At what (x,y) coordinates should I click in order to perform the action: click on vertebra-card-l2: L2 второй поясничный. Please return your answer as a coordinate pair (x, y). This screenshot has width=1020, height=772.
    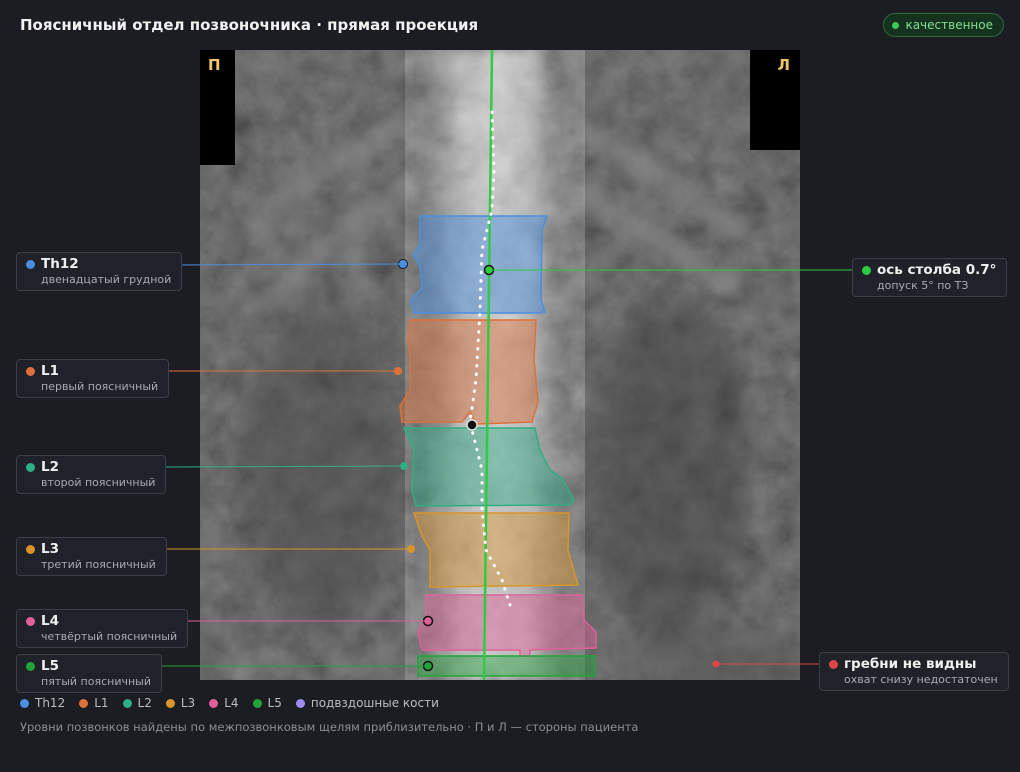
    Looking at the image, I should click on (91, 474).